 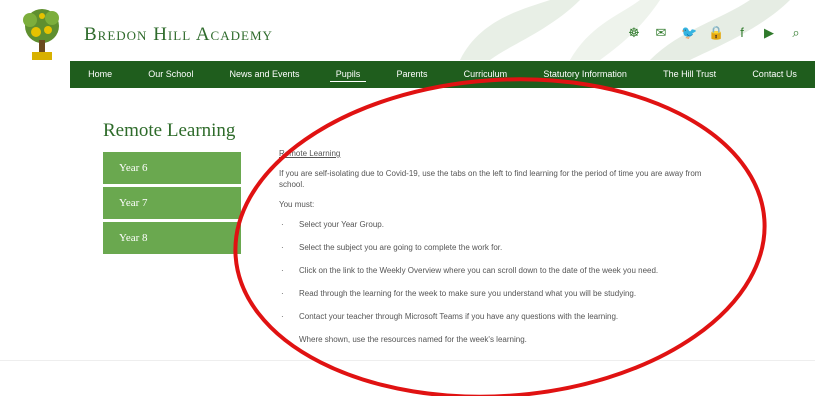 I want to click on search-icon: ⌕, so click(x=796, y=33).